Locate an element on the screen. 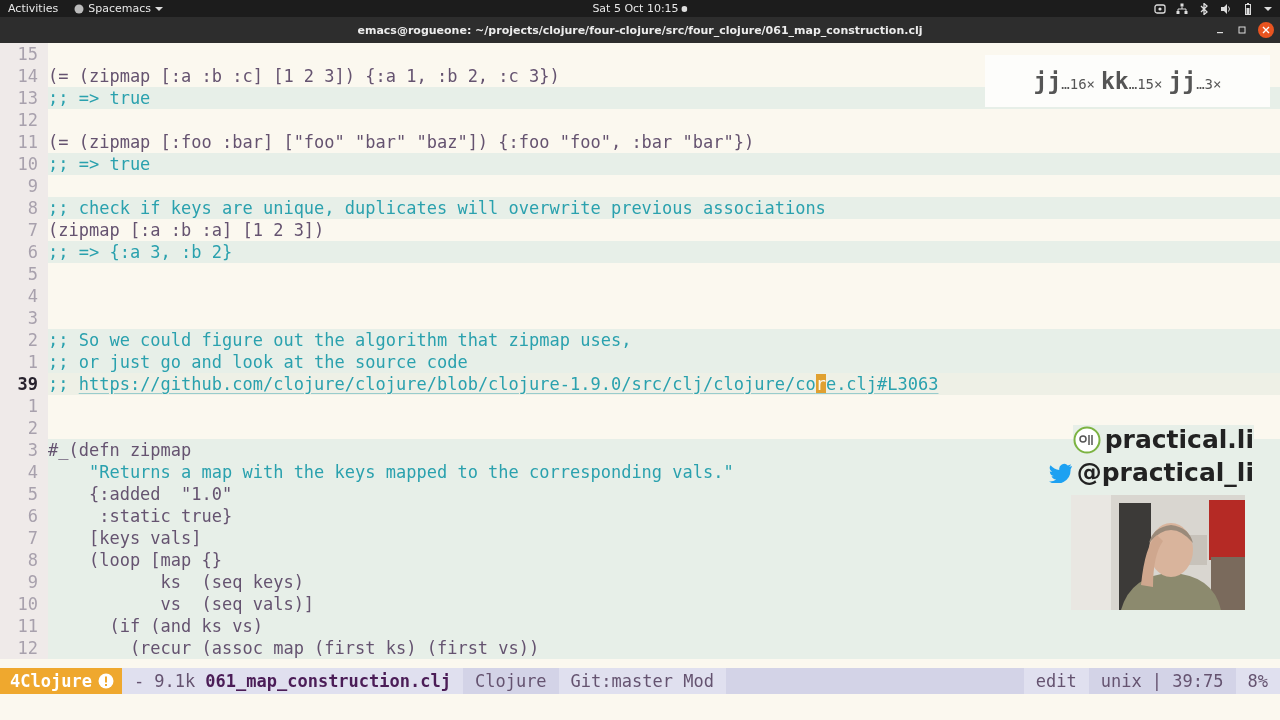  keystroke: kk is located at coordinates (1115, 81).